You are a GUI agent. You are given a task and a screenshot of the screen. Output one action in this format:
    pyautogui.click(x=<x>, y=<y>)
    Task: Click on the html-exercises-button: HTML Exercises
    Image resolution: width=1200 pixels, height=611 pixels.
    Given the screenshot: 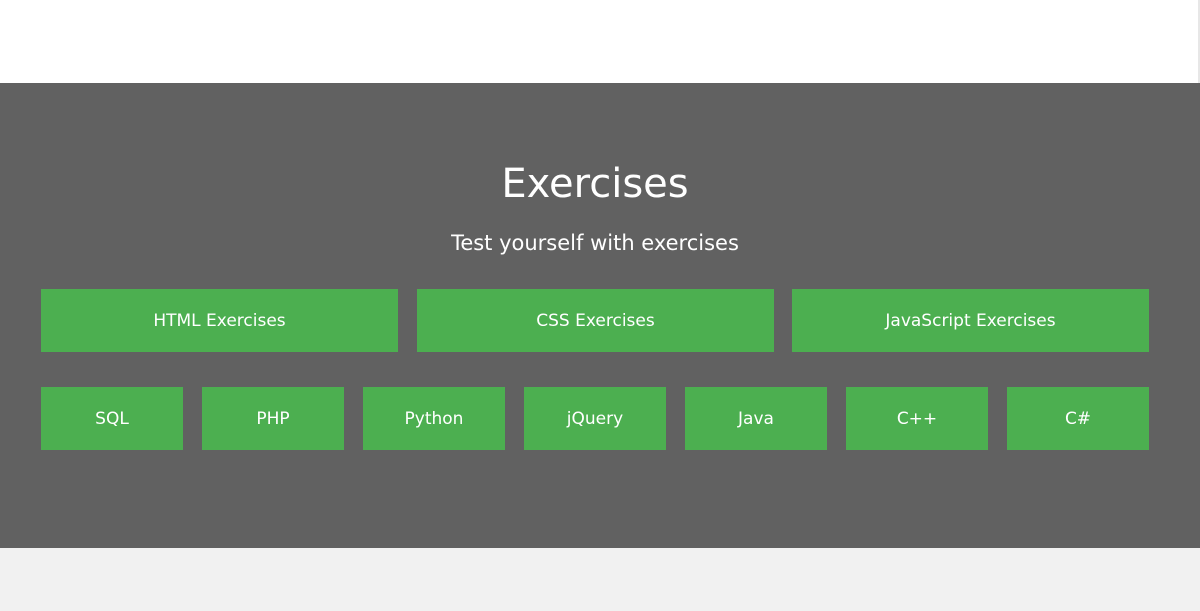 What is the action you would take?
    pyautogui.click(x=219, y=320)
    